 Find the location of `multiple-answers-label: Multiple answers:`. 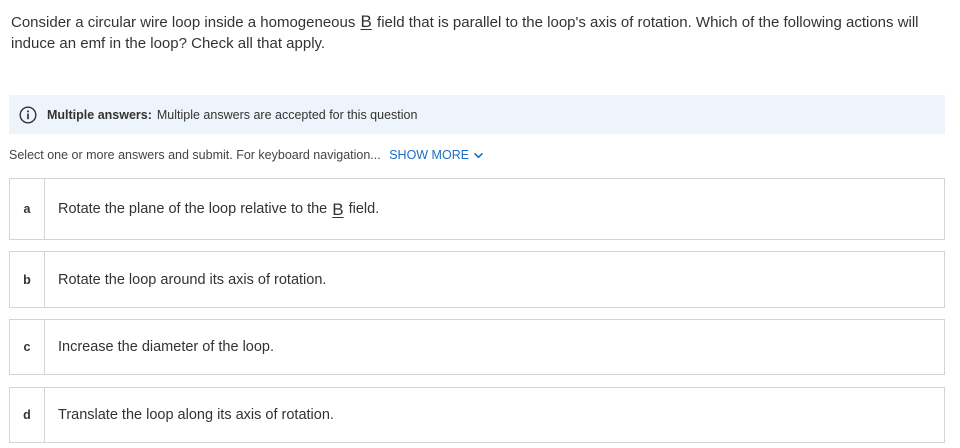

multiple-answers-label: Multiple answers: is located at coordinates (99, 114).